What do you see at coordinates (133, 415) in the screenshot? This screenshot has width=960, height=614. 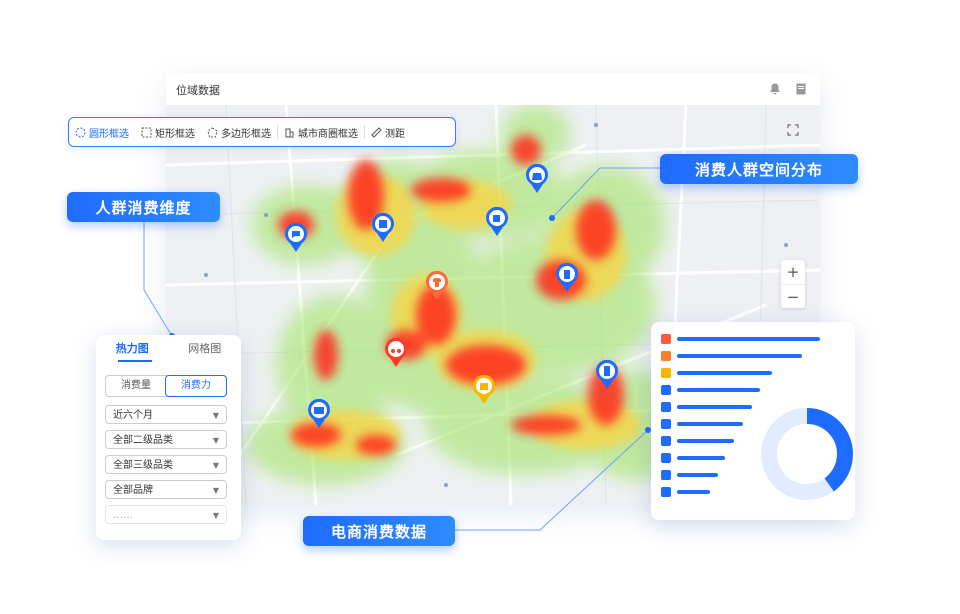 I see `select-value: 近六个月` at bounding box center [133, 415].